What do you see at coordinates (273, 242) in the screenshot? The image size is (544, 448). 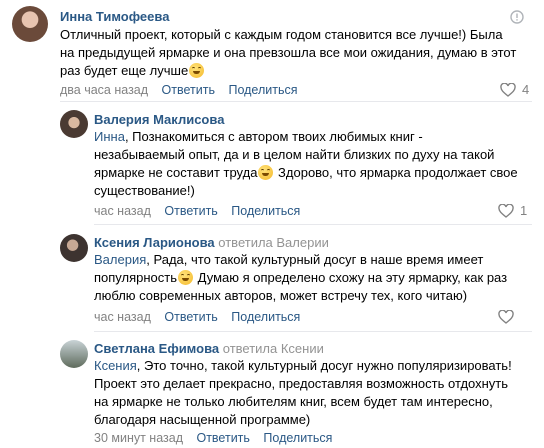 I see `reply-to-label: ответила Валерии` at bounding box center [273, 242].